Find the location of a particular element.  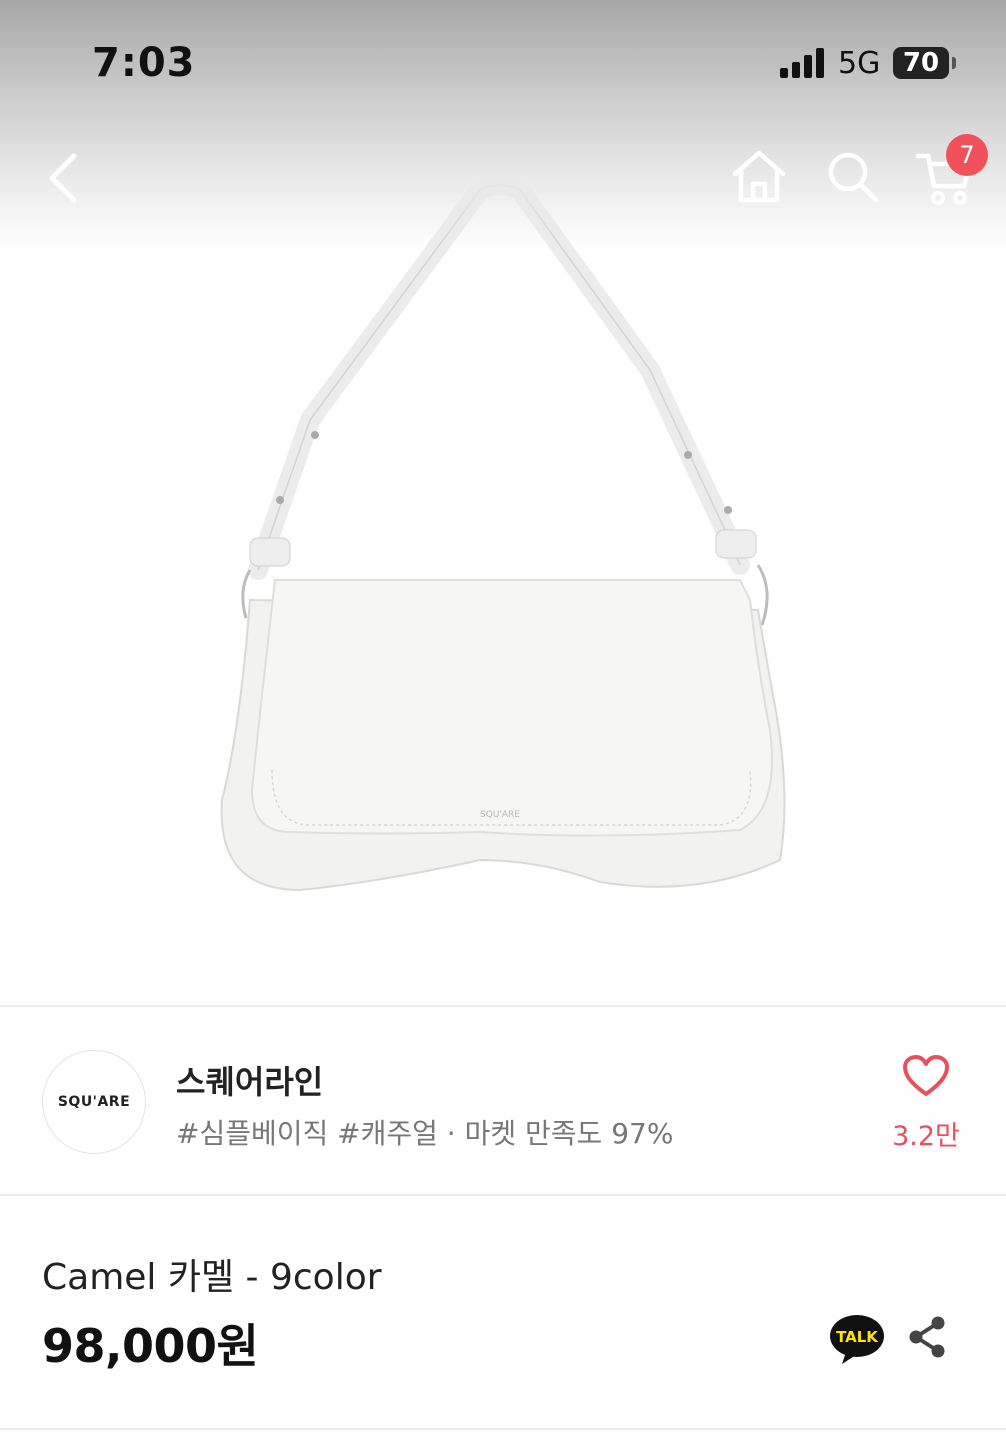

status-time: 7:03 is located at coordinates (144, 63).